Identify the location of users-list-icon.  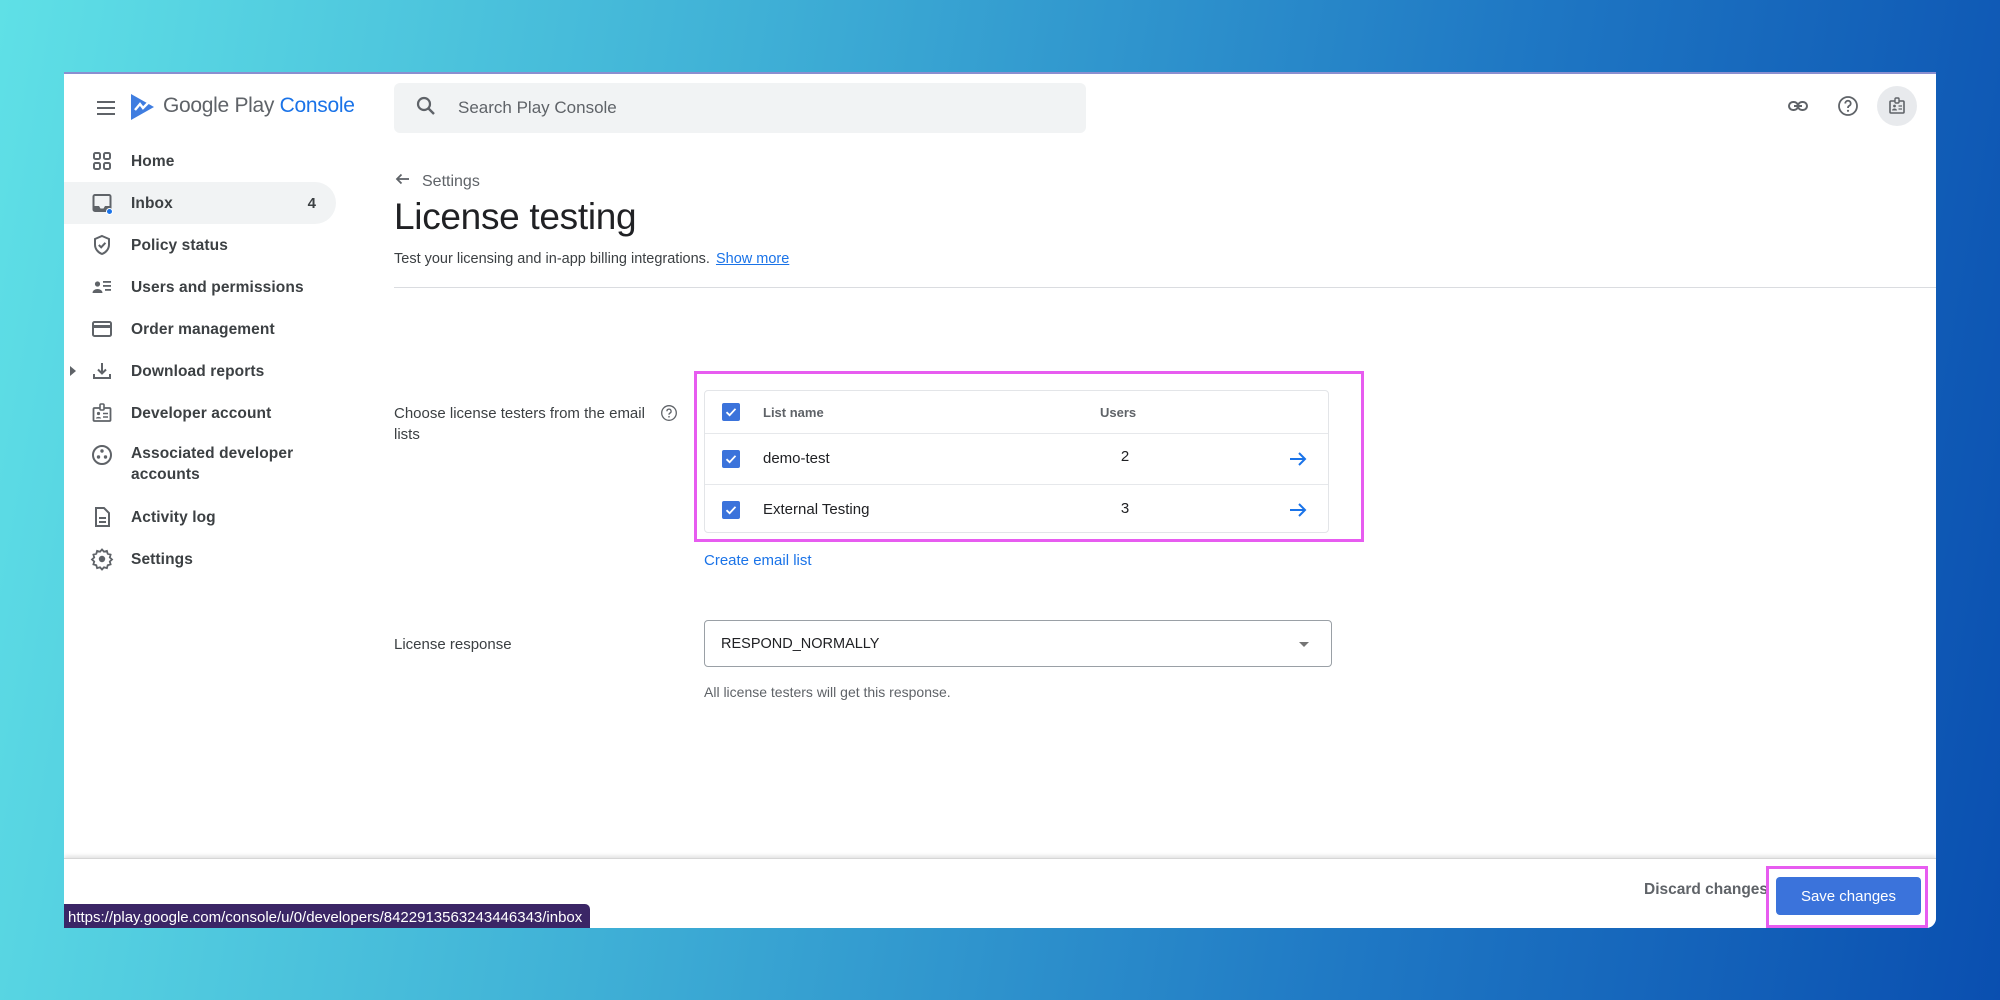
(102, 287).